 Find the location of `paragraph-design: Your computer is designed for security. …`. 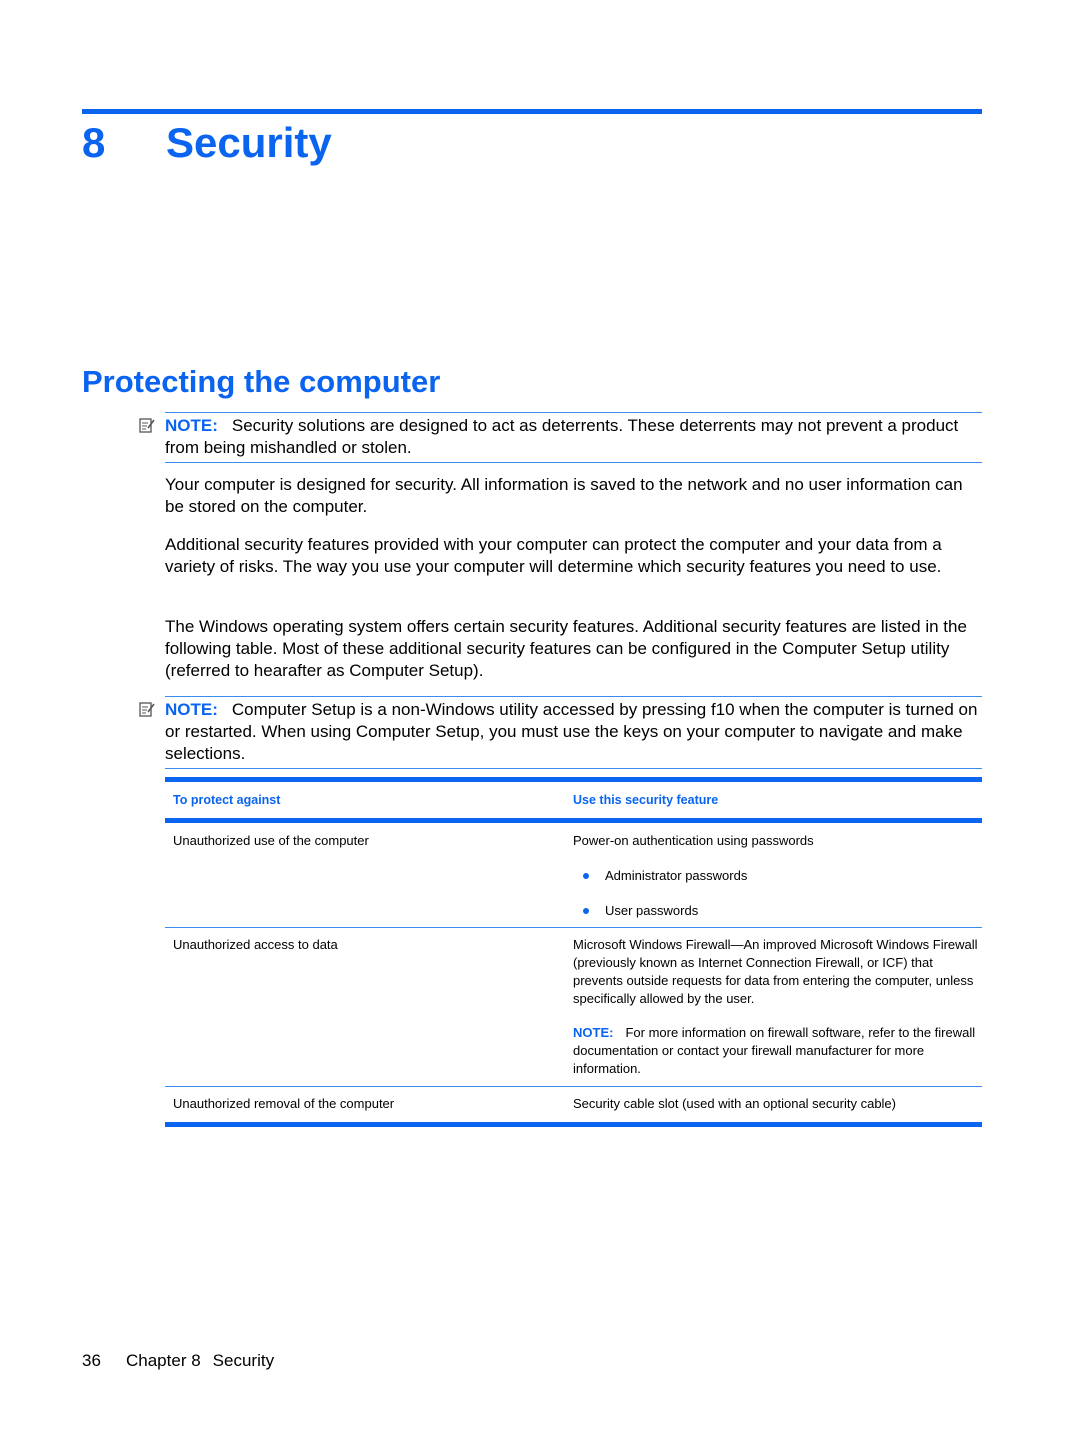

paragraph-design: Your computer is designed for security. … is located at coordinates (564, 495).